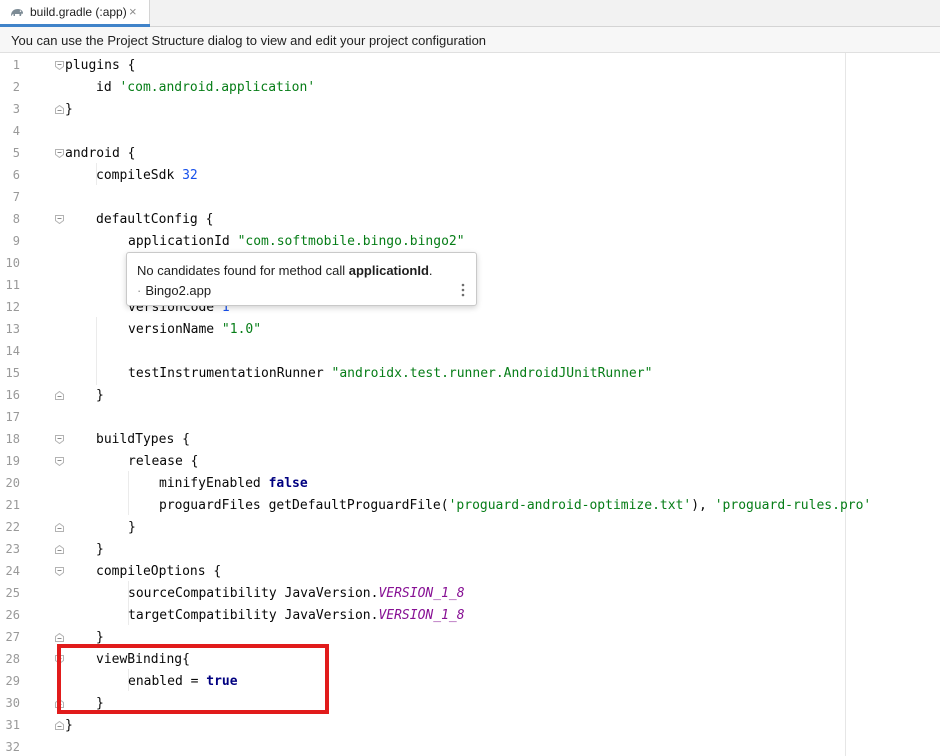 The image size is (940, 756). Describe the element at coordinates (470, 330) in the screenshot. I see `code-line: 13 versionName "1.0"` at that location.